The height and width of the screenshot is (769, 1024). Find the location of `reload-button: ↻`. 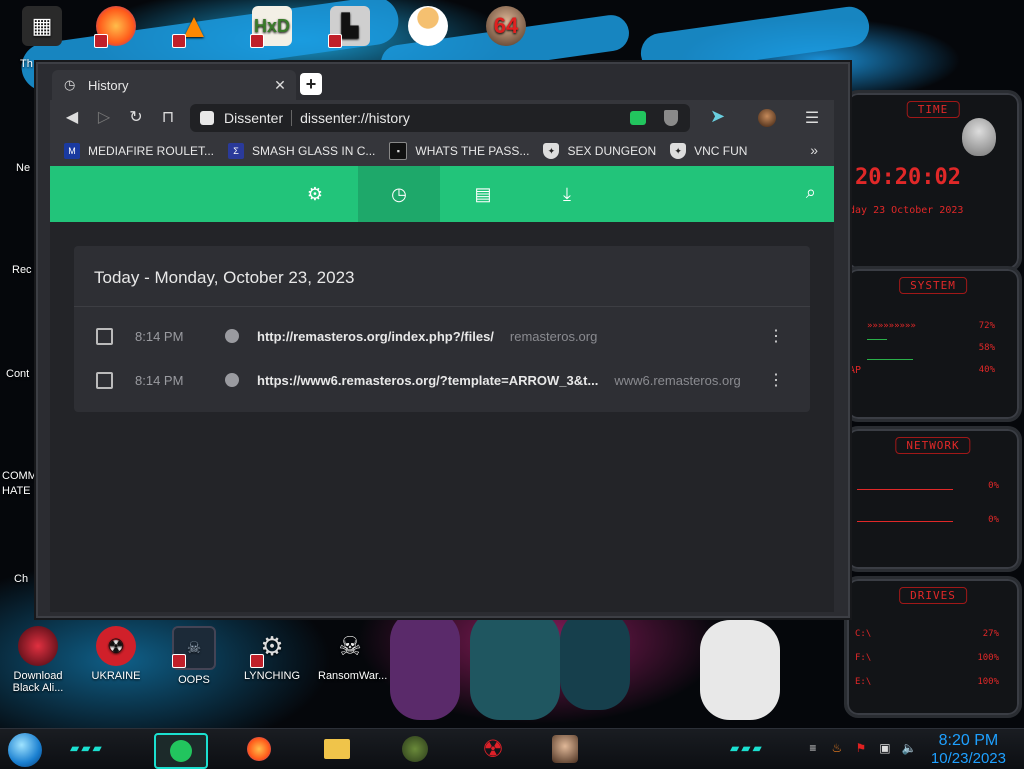

reload-button: ↻ is located at coordinates (136, 118).